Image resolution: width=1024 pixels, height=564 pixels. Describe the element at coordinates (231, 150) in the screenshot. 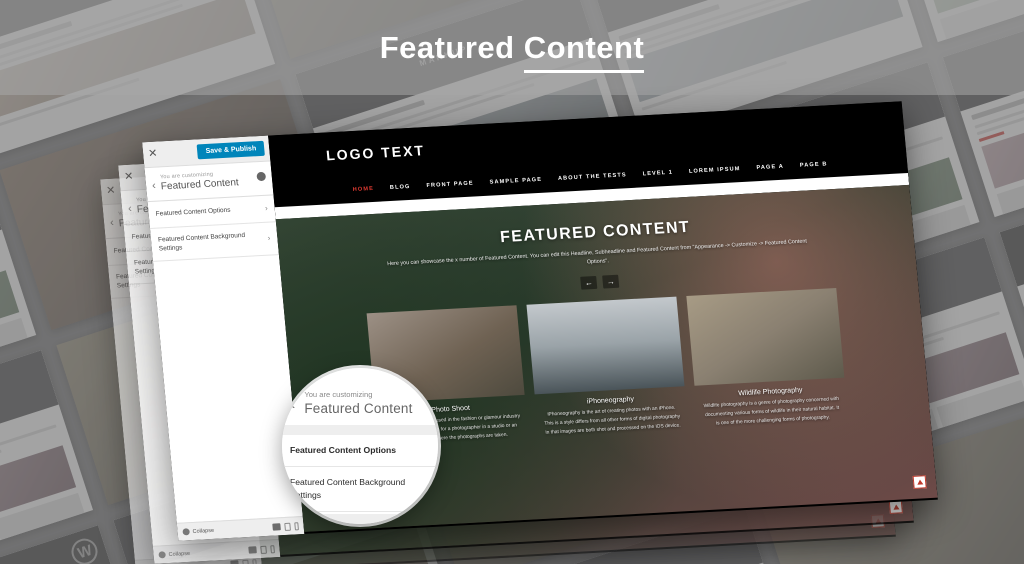

I see `save-publish-button: Save & Publish` at that location.